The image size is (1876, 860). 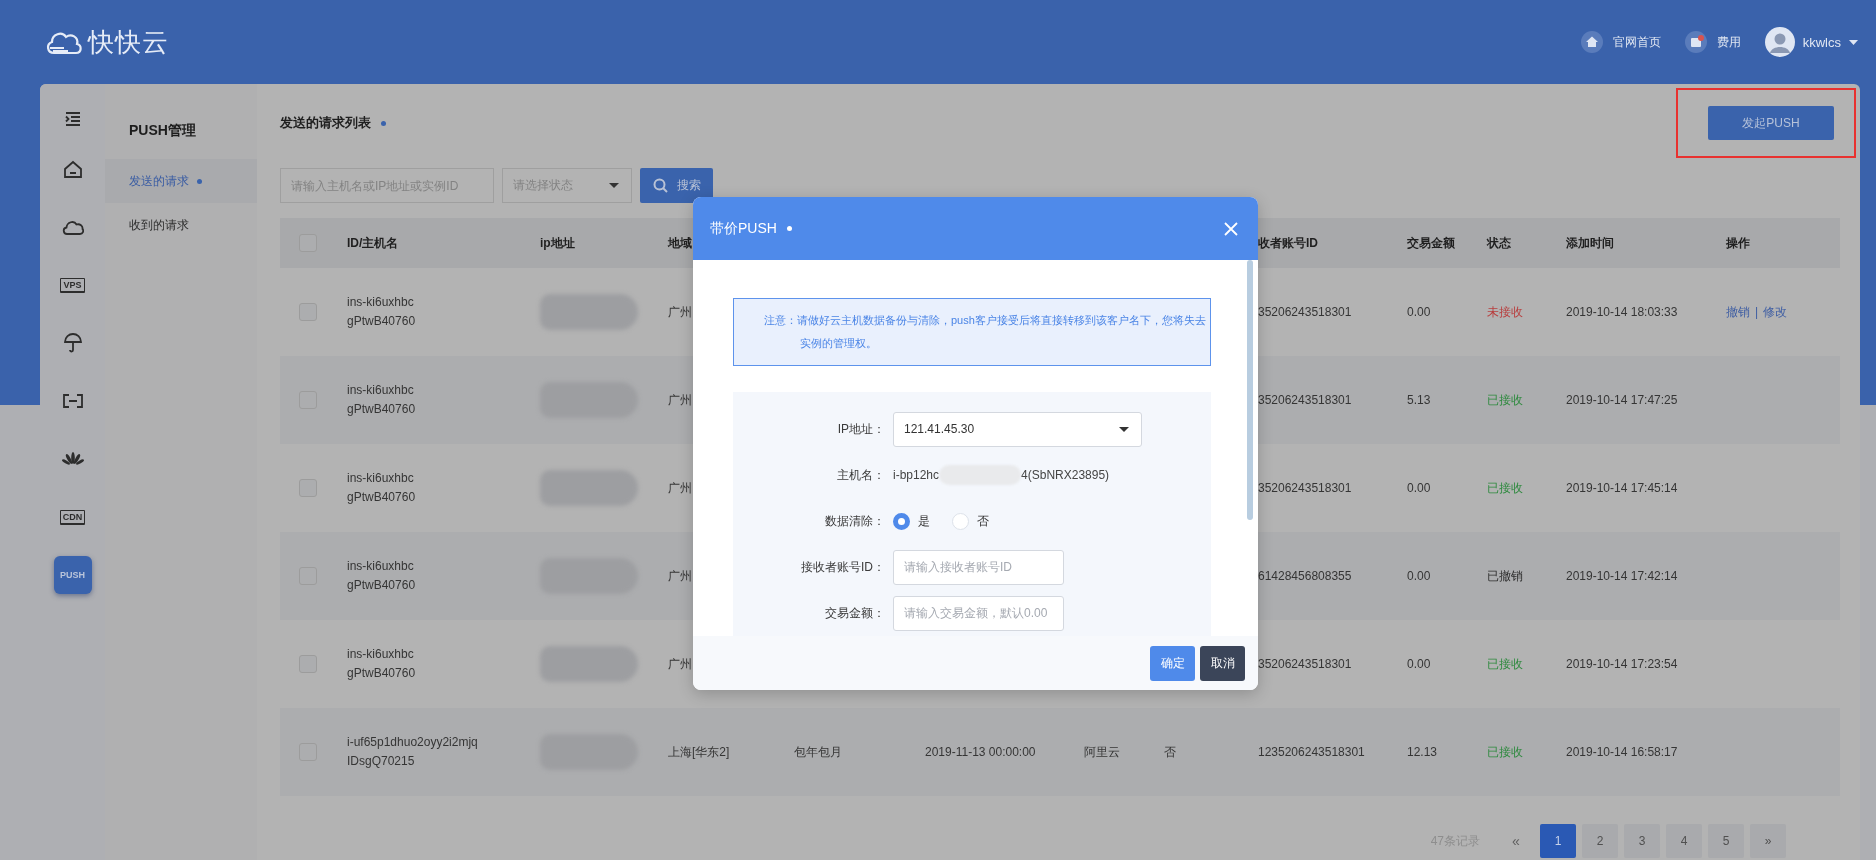 I want to click on start-push-button: 发起PUSH, so click(x=1771, y=123).